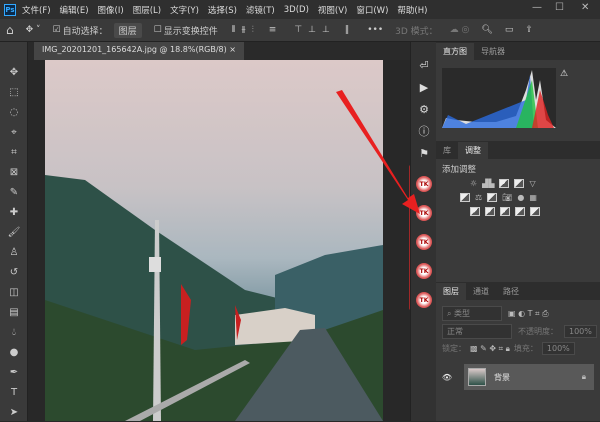 The height and width of the screenshot is (422, 600). What do you see at coordinates (412, 10) in the screenshot?
I see `menu-help: 帮助(H)` at bounding box center [412, 10].